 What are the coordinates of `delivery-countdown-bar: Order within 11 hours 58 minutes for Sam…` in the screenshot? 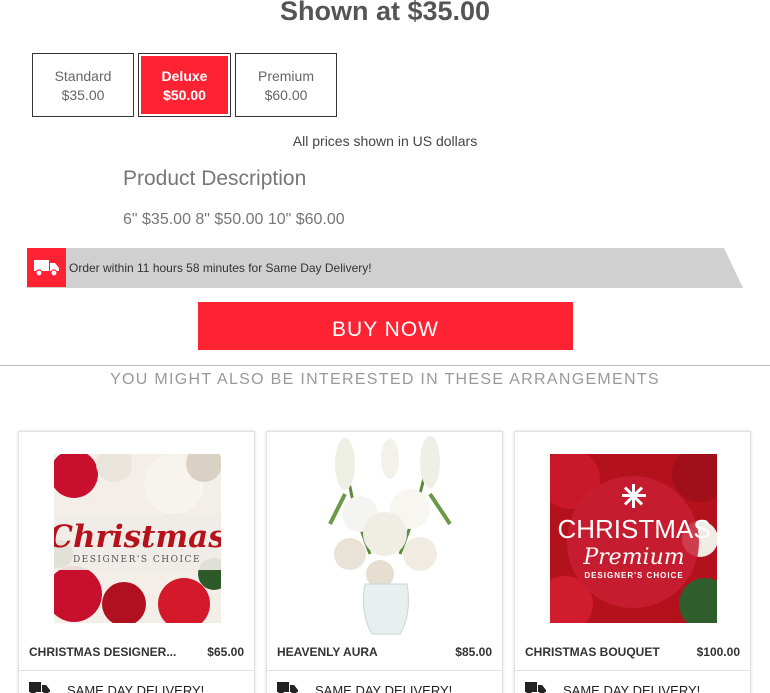 It's located at (385, 268).